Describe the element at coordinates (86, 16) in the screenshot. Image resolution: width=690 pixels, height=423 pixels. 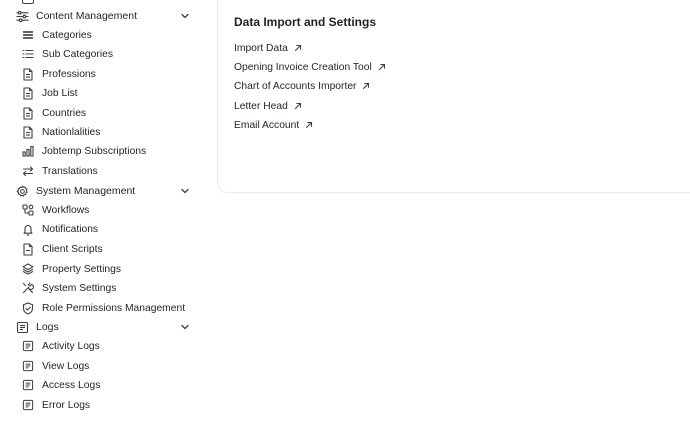
I see `sidebar-group-label: Content Management` at that location.